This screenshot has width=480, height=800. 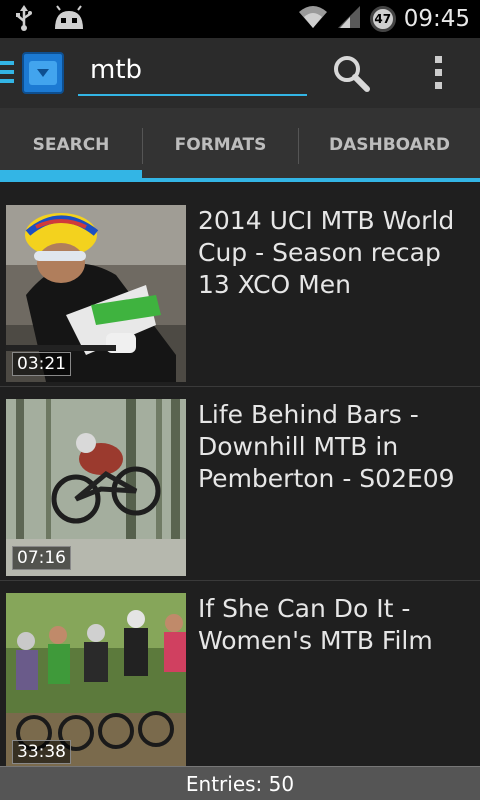 What do you see at coordinates (313, 19) in the screenshot?
I see `wifi-icon` at bounding box center [313, 19].